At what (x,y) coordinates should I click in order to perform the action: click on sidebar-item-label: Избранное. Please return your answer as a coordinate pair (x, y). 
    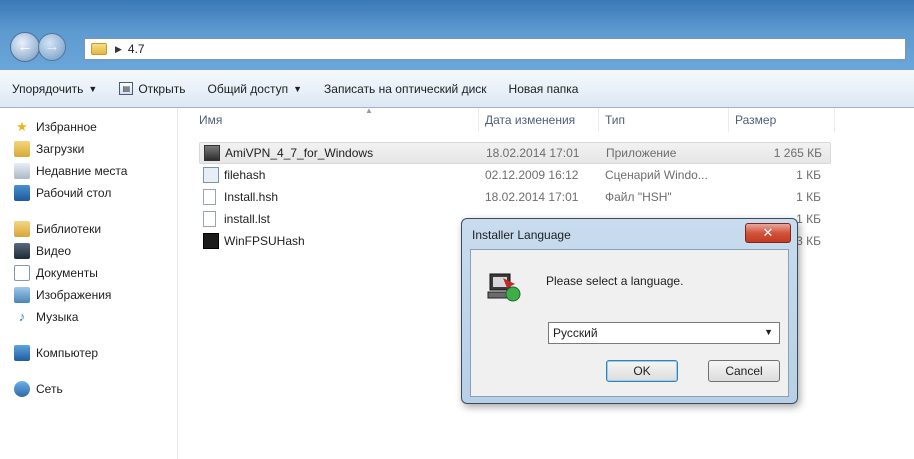
    Looking at the image, I should click on (66, 127).